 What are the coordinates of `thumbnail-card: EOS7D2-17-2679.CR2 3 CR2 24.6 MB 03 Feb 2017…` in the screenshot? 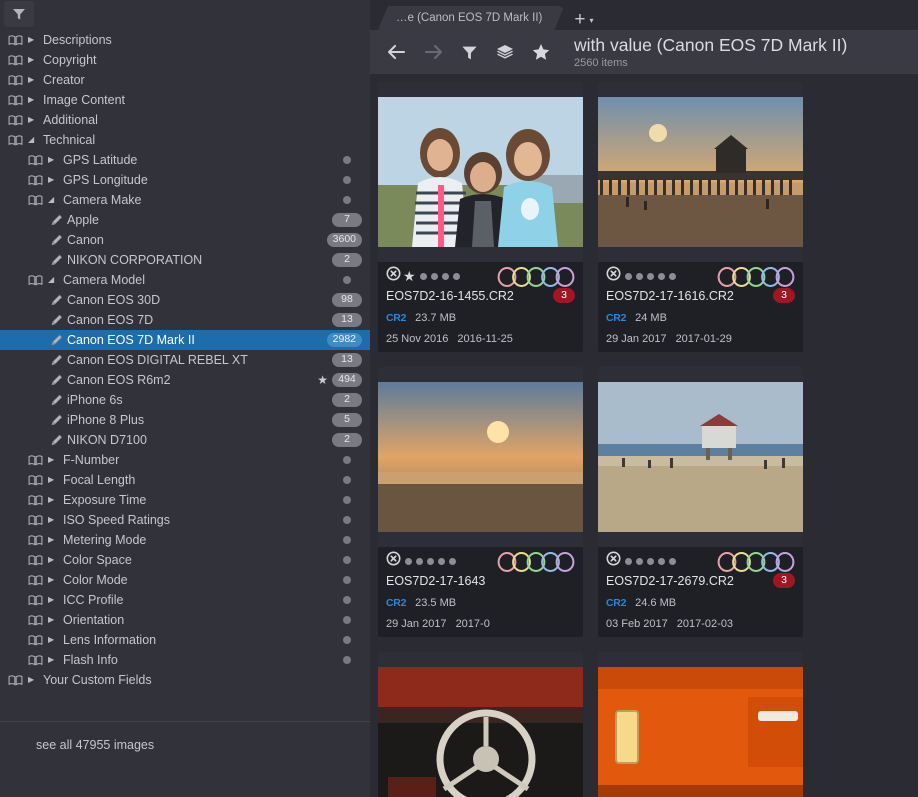 It's located at (700, 502).